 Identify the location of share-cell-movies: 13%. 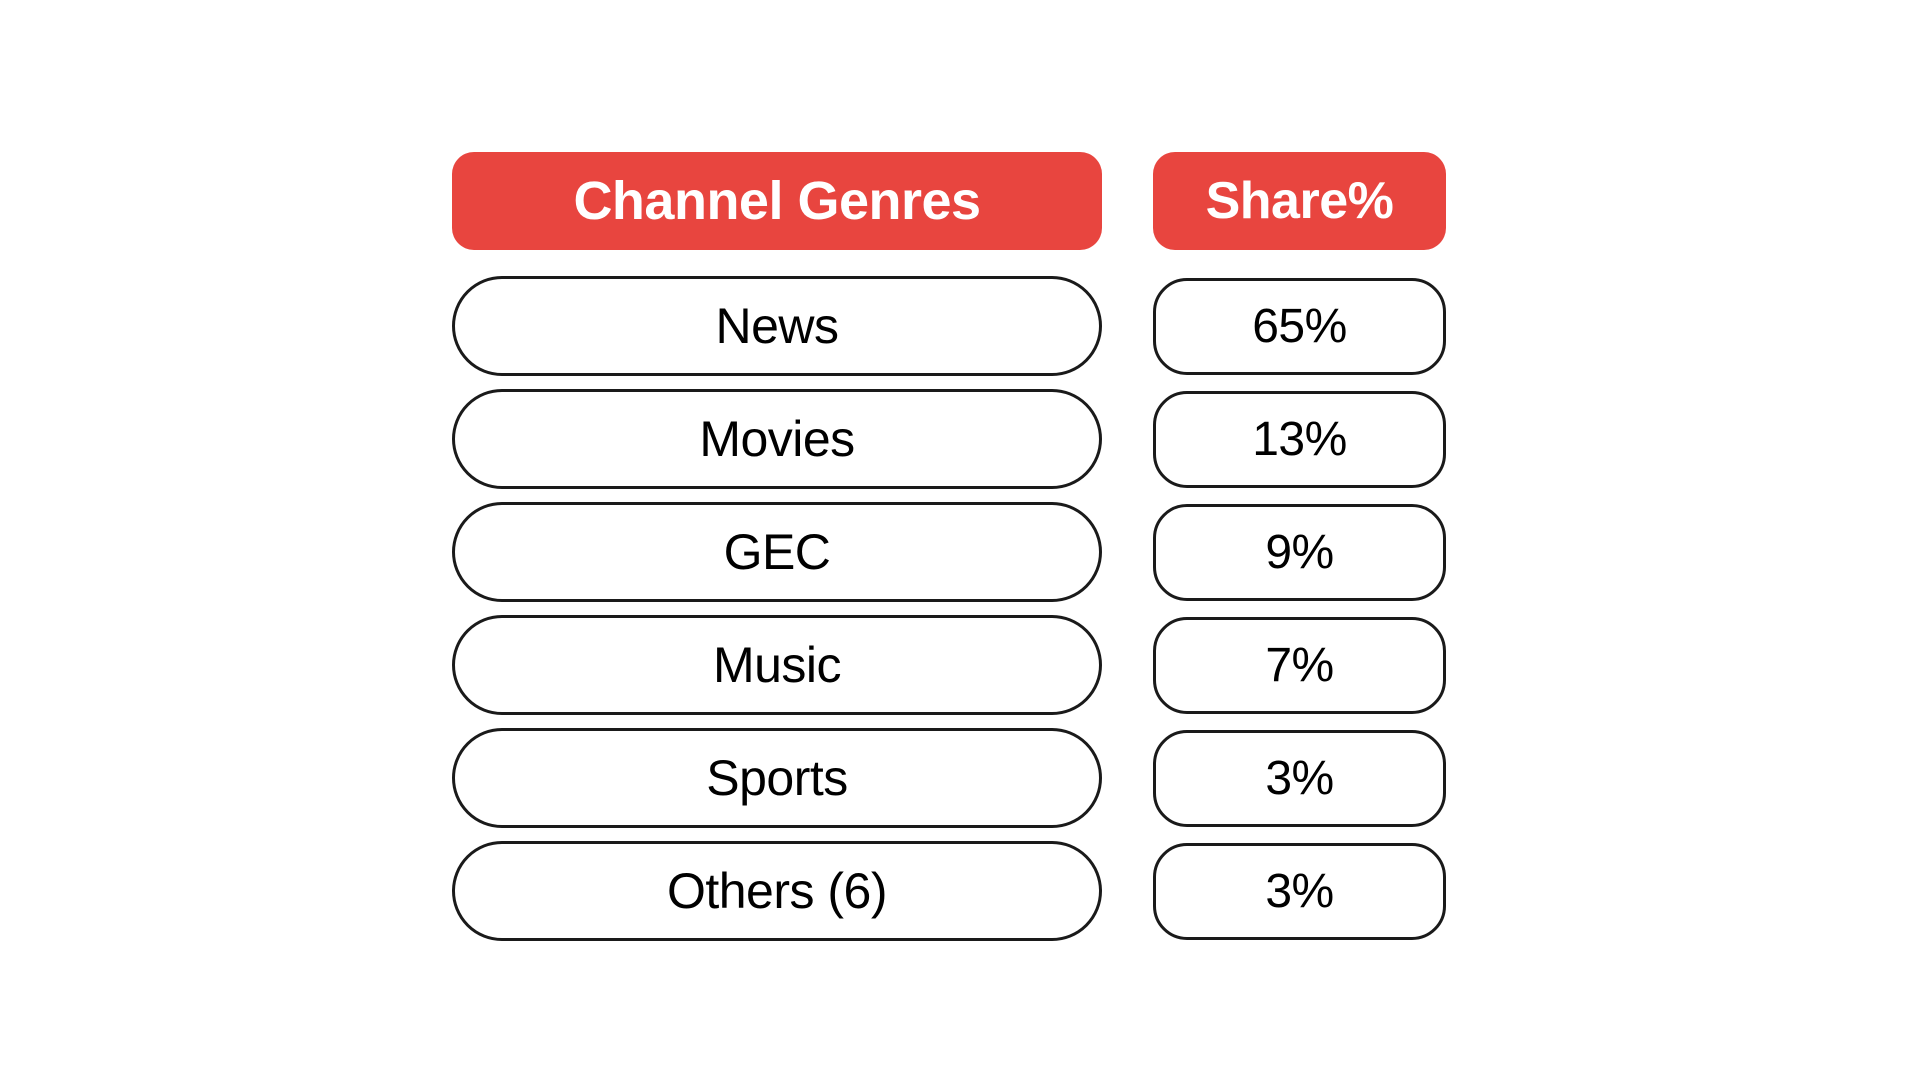
(1299, 439).